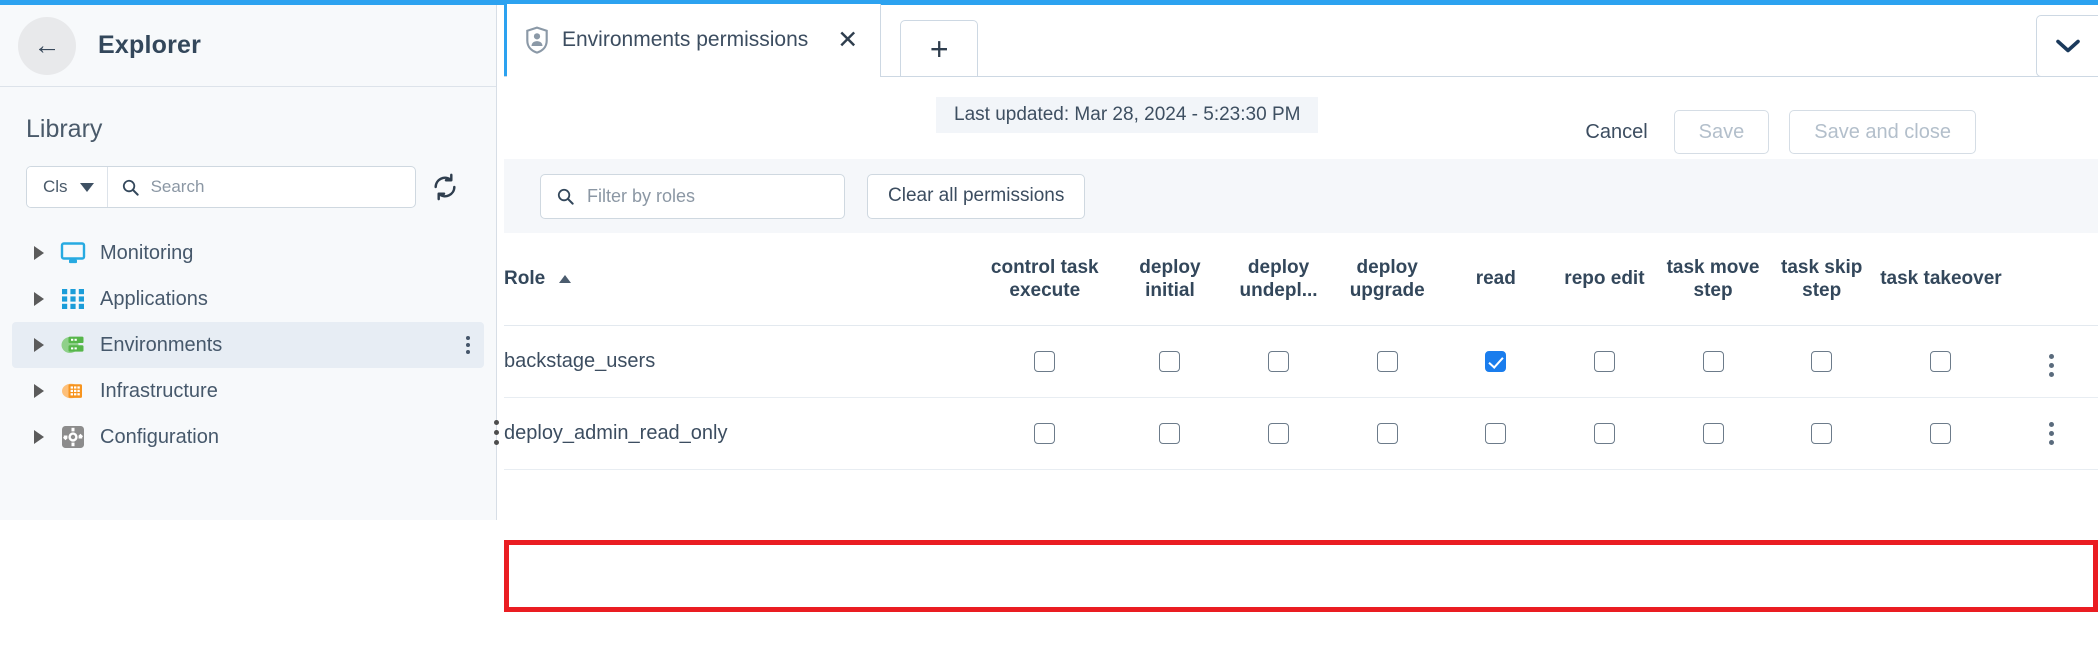 The width and height of the screenshot is (2098, 648). I want to click on column-header-actions, so click(2052, 279).